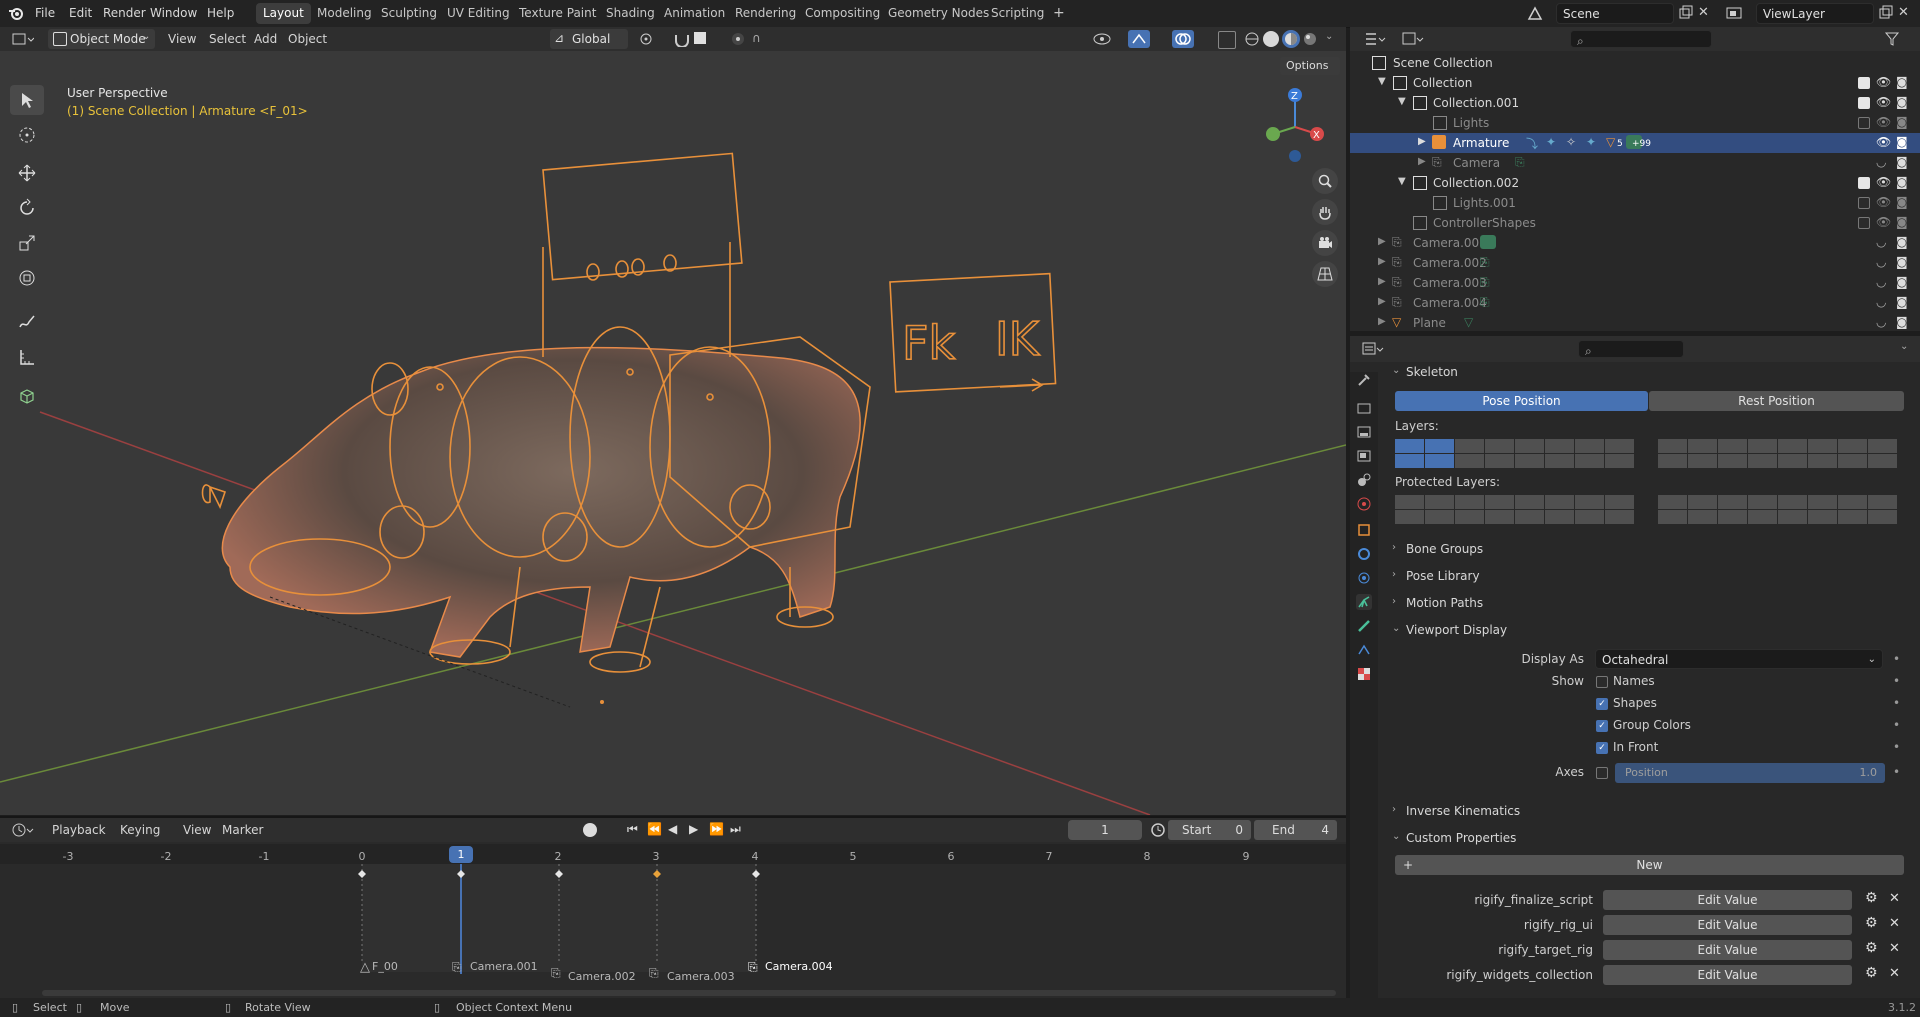 The width and height of the screenshot is (1920, 1017). Describe the element at coordinates (602, 976) in the screenshot. I see `marker-camera-002: Camera.002` at that location.